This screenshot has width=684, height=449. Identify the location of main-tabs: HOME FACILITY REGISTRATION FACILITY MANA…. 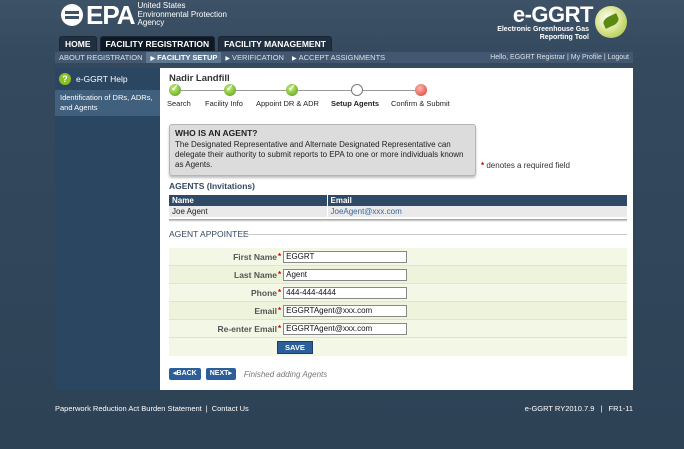
(195, 43).